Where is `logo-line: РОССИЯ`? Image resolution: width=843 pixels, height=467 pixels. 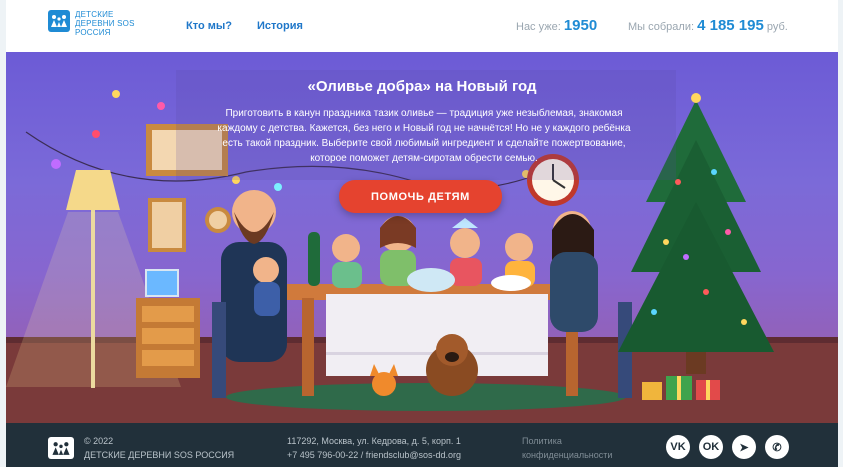 logo-line: РОССИЯ is located at coordinates (93, 32).